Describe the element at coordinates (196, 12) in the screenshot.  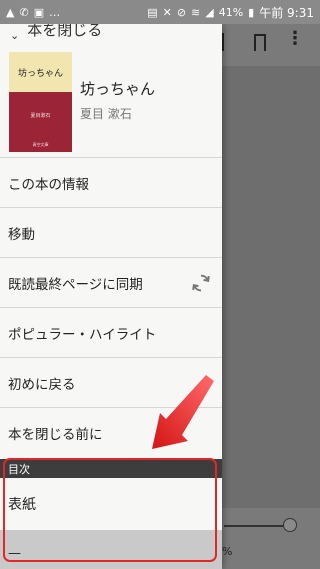
I see `wifi-icon: ≋` at that location.